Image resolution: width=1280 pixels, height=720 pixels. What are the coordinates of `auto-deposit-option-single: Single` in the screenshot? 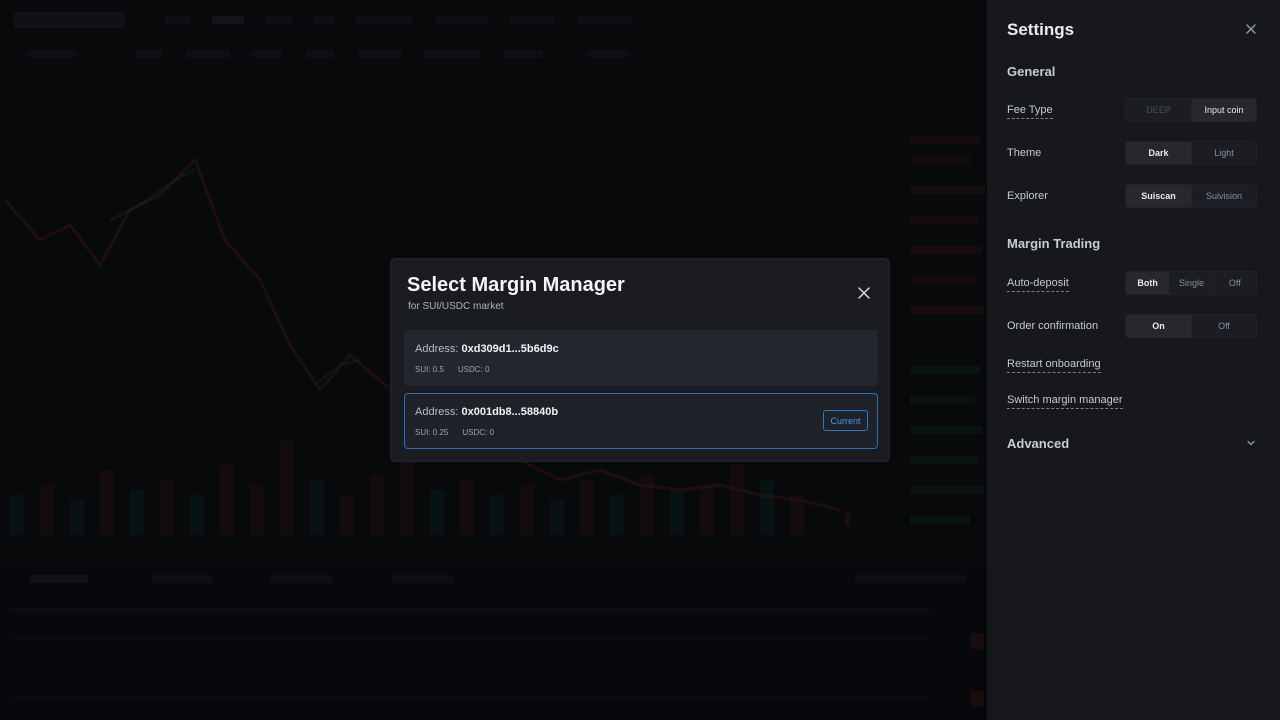 It's located at (1190, 283).